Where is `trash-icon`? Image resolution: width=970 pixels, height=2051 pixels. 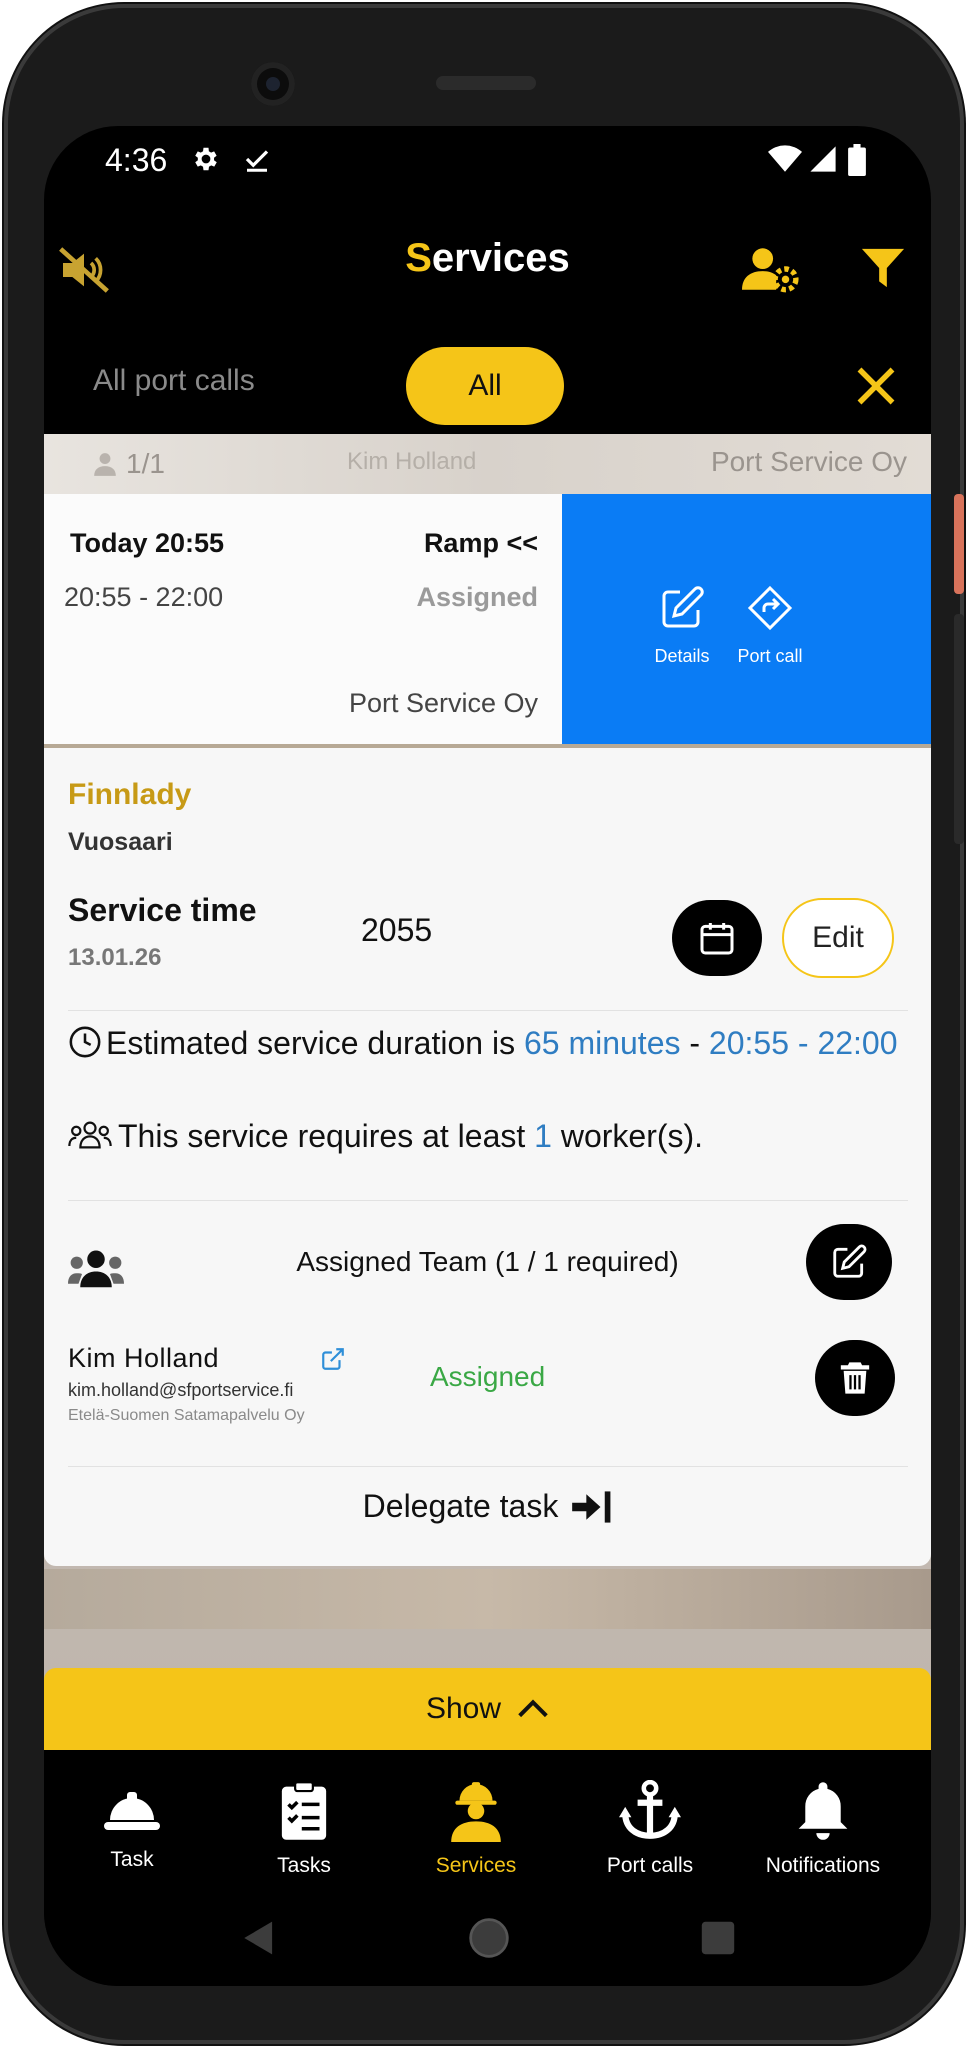 trash-icon is located at coordinates (855, 1378).